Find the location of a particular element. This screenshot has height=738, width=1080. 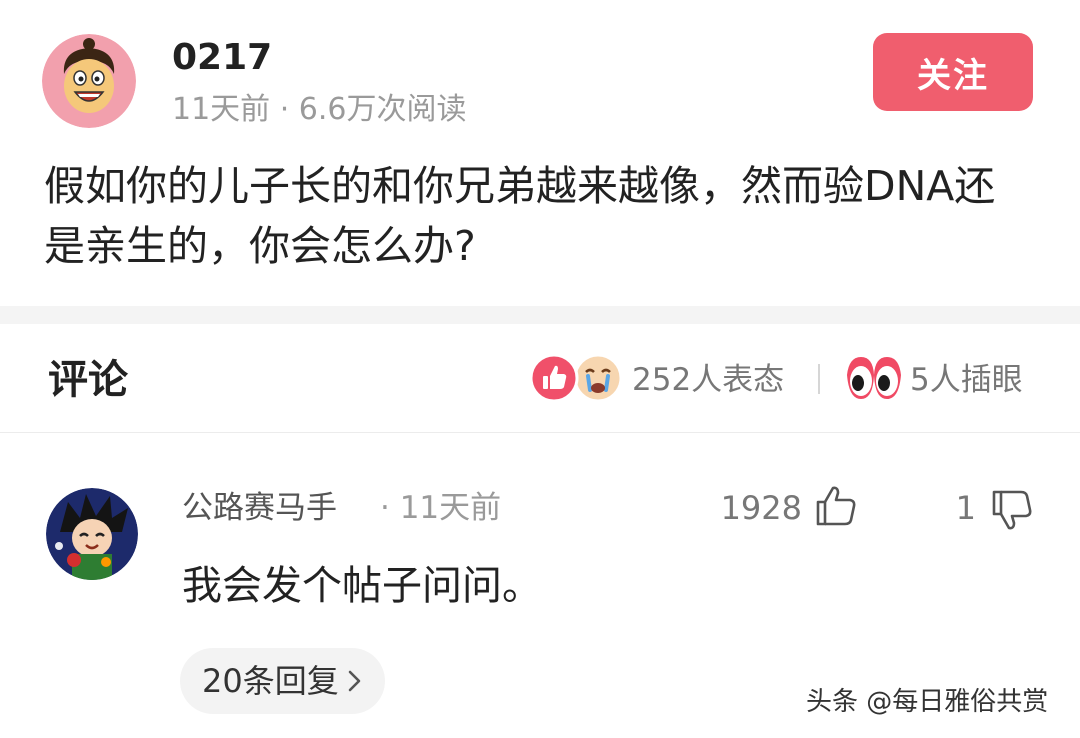

follow-button: 关注 is located at coordinates (953, 72).